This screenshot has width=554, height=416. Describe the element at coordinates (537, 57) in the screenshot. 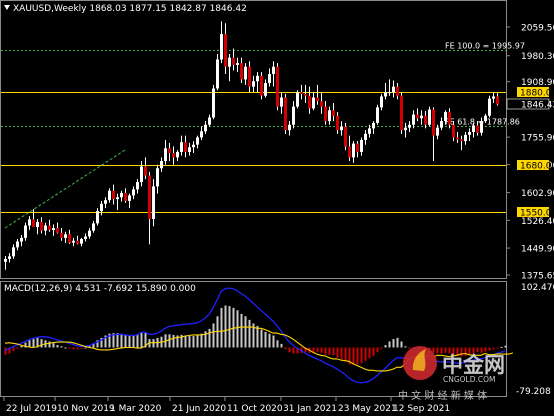

I see `price-tick-label: 1980.30` at that location.